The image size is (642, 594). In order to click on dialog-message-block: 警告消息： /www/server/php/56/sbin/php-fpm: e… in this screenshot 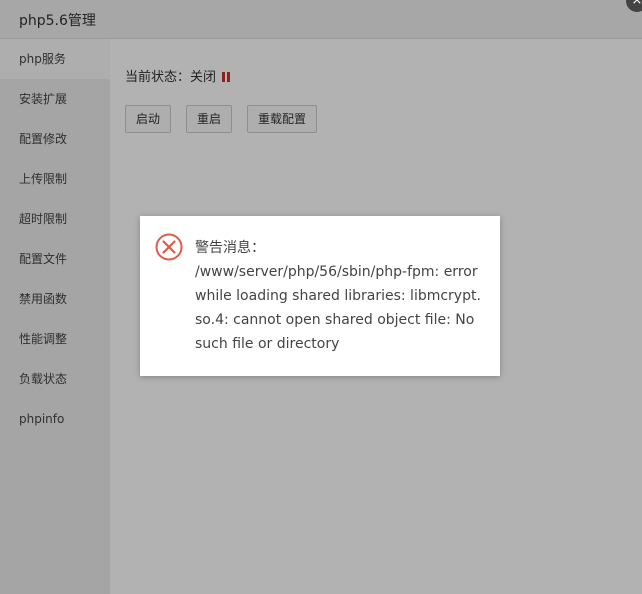, I will do `click(340, 296)`.